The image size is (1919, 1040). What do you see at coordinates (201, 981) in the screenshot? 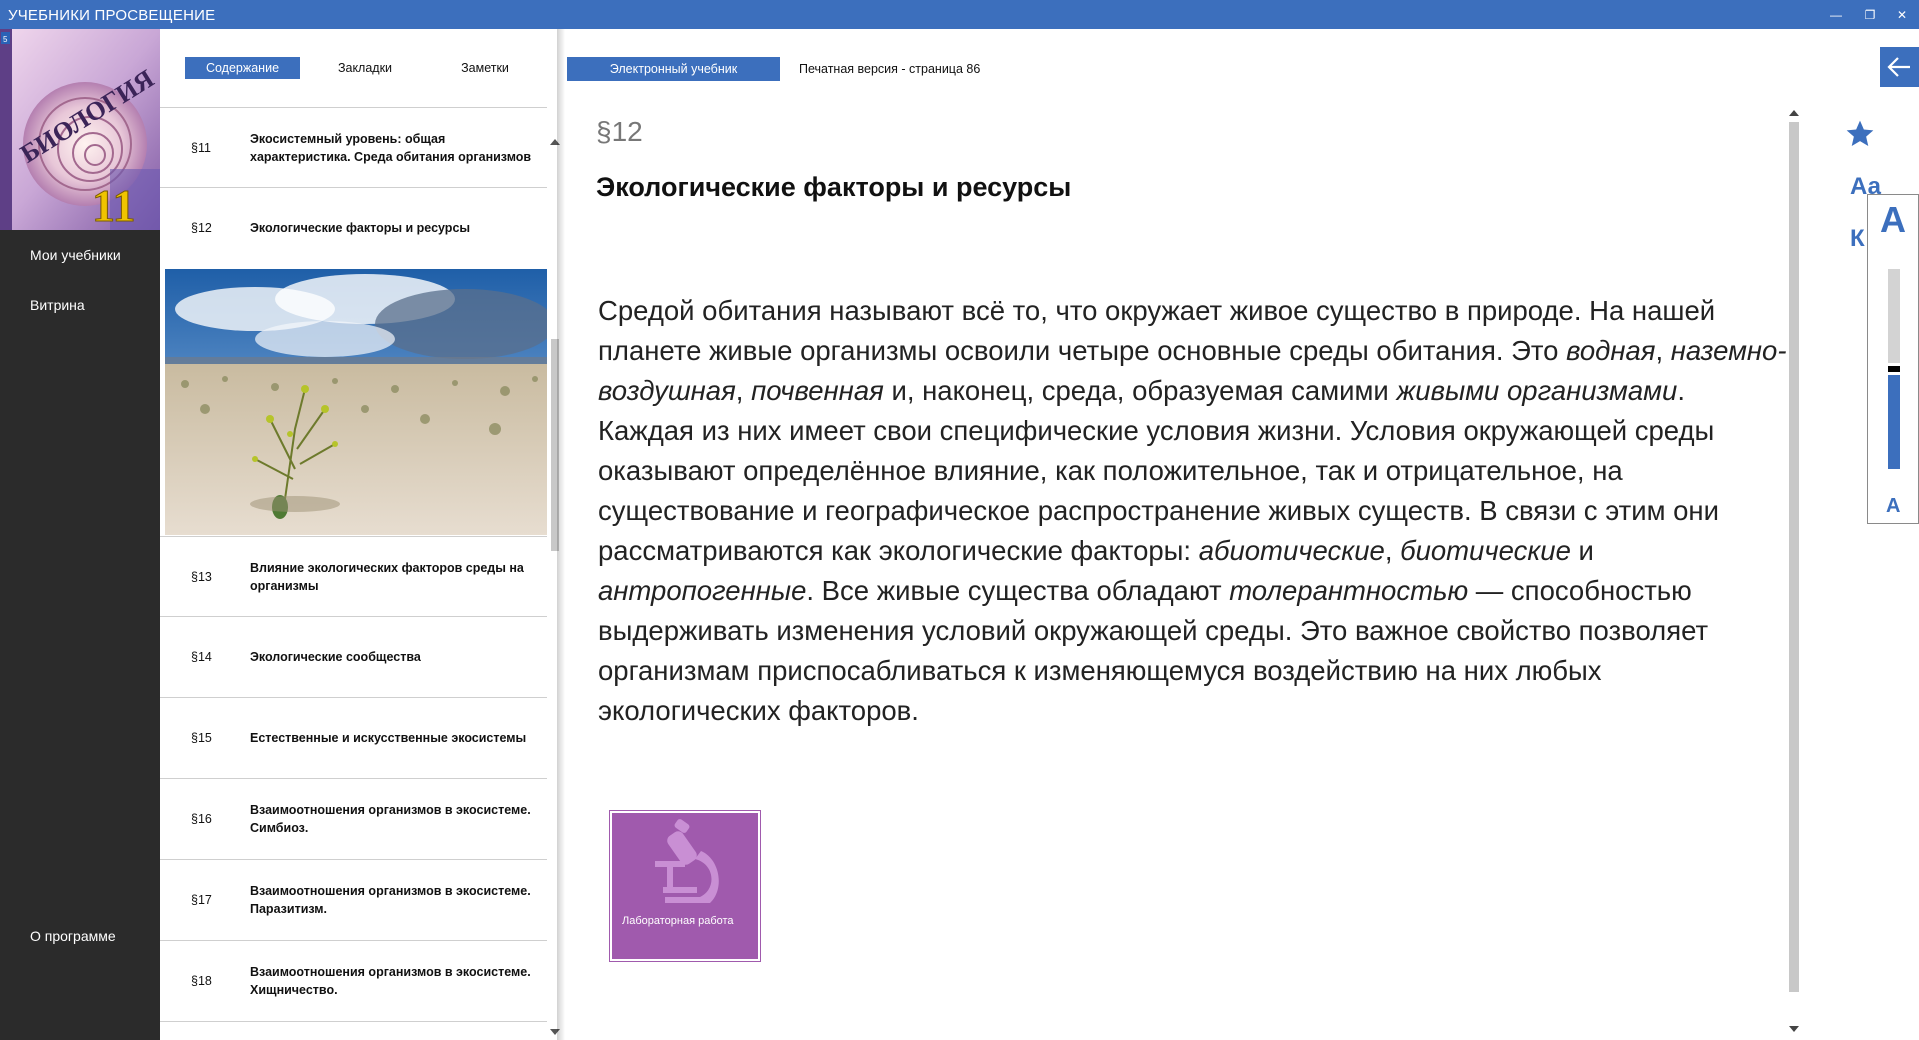
I see `toc-item-number: §18` at bounding box center [201, 981].